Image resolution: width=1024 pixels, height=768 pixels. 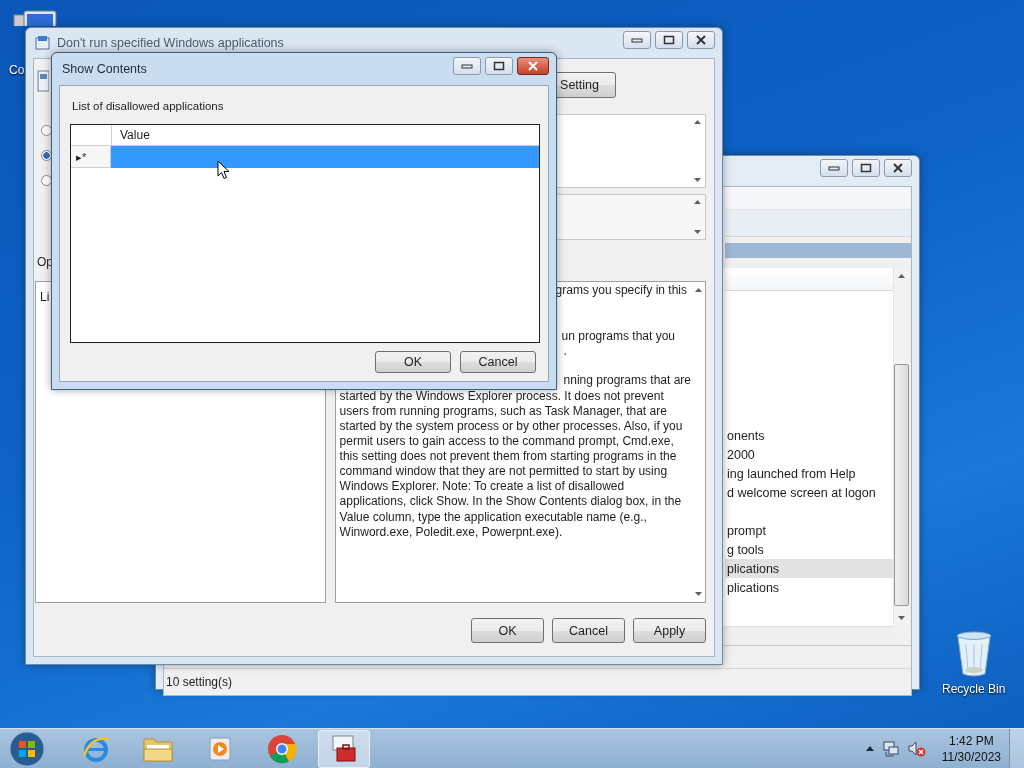 What do you see at coordinates (809, 435) in the screenshot?
I see `setting-row: onents` at bounding box center [809, 435].